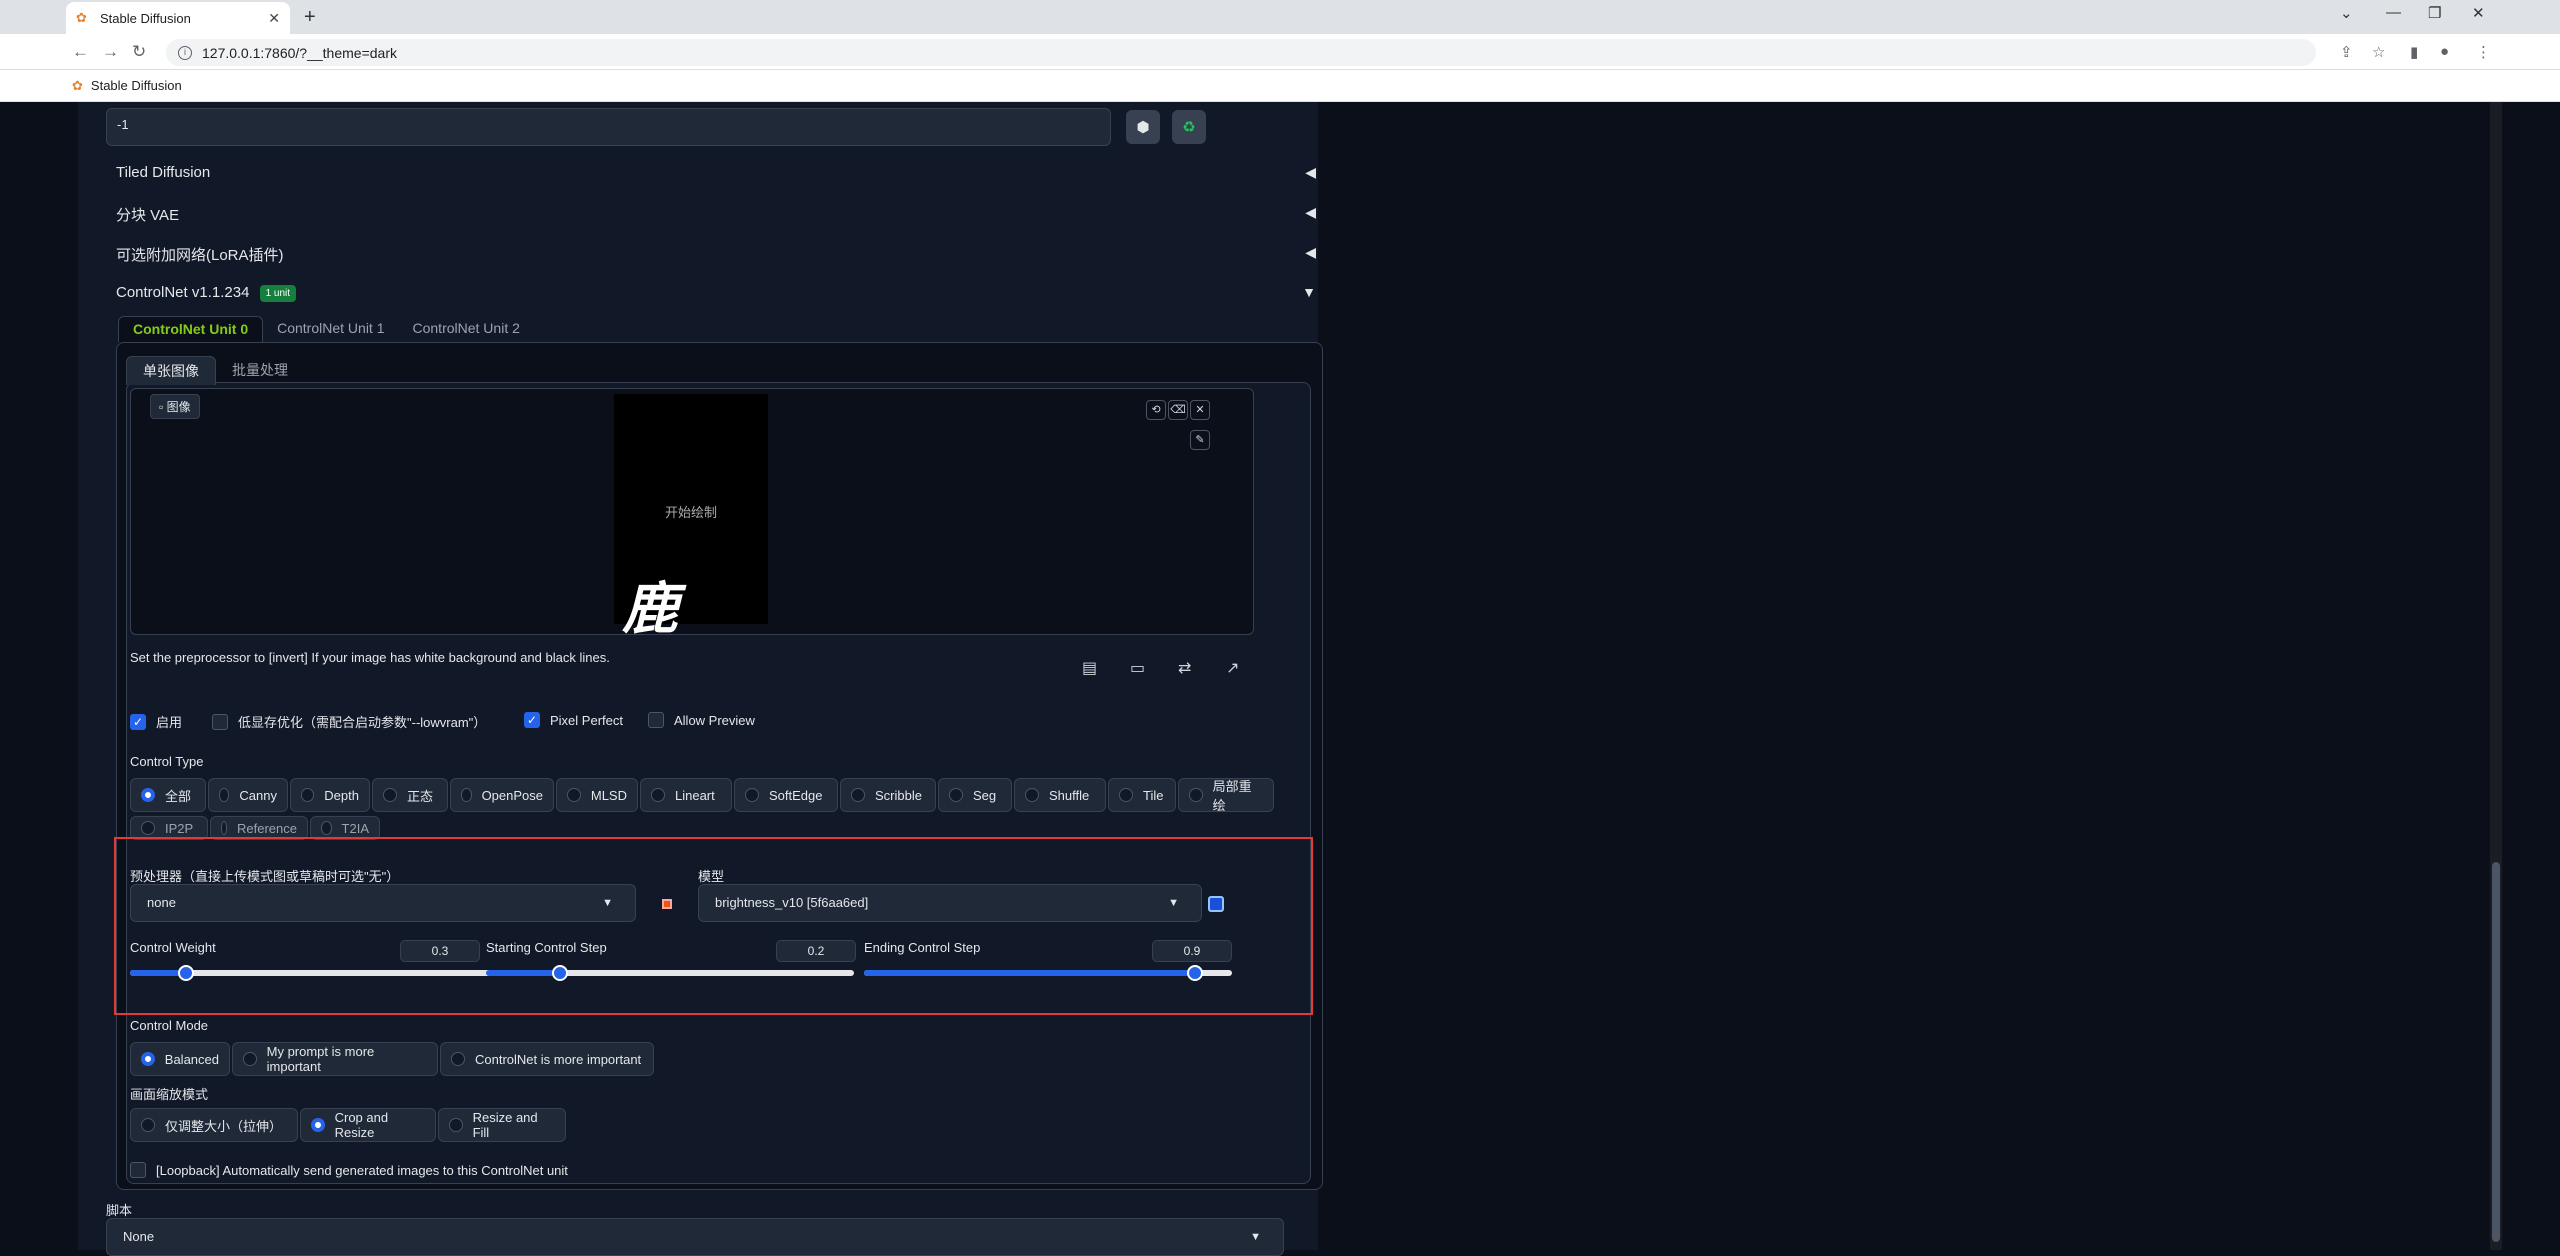 This screenshot has width=2560, height=1256. Describe the element at coordinates (1189, 127) in the screenshot. I see `reuse-seed-recycle-icon: ♻` at that location.